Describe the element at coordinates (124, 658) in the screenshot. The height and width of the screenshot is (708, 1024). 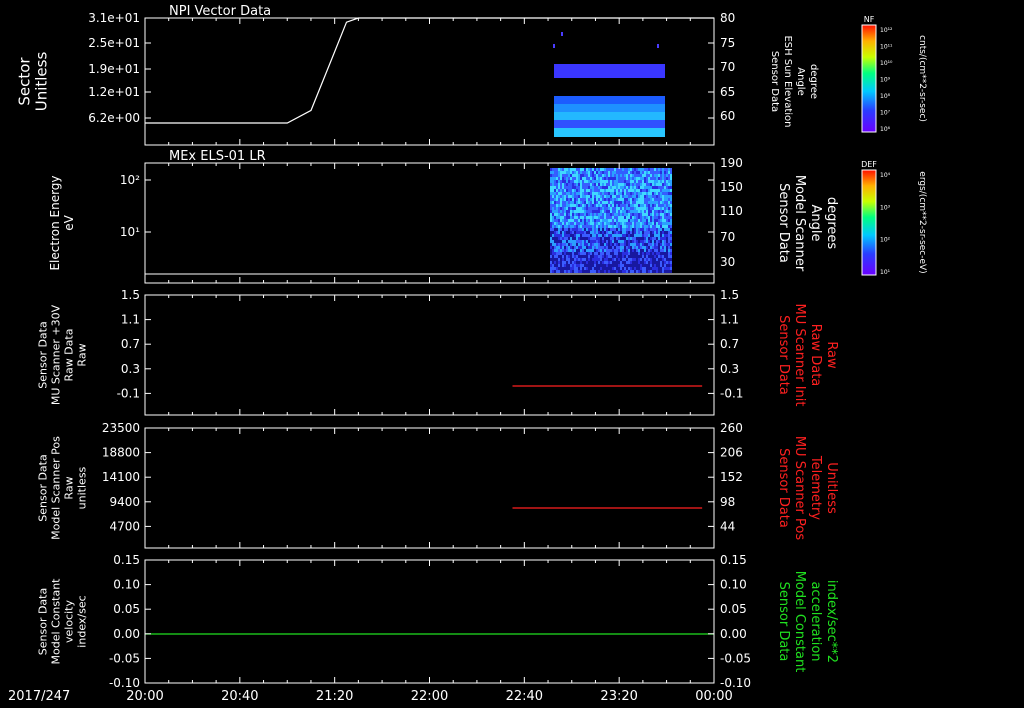
I see `y-tick-label: -0.05` at that location.